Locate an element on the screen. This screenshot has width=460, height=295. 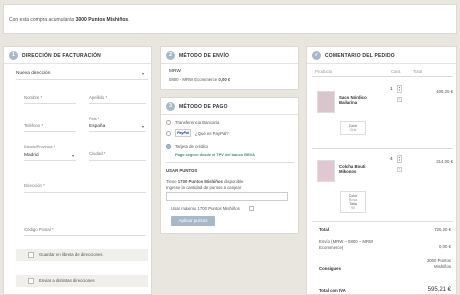
zip-field: Código Postal * is located at coordinates (39, 229).